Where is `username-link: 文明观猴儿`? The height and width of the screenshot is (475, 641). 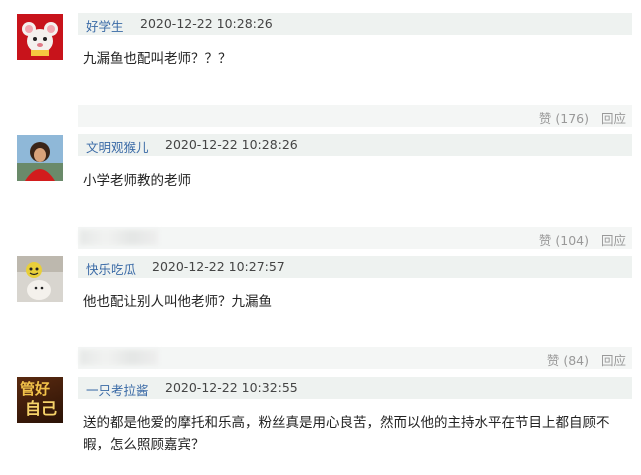
username-link: 文明观猴儿 is located at coordinates (117, 146).